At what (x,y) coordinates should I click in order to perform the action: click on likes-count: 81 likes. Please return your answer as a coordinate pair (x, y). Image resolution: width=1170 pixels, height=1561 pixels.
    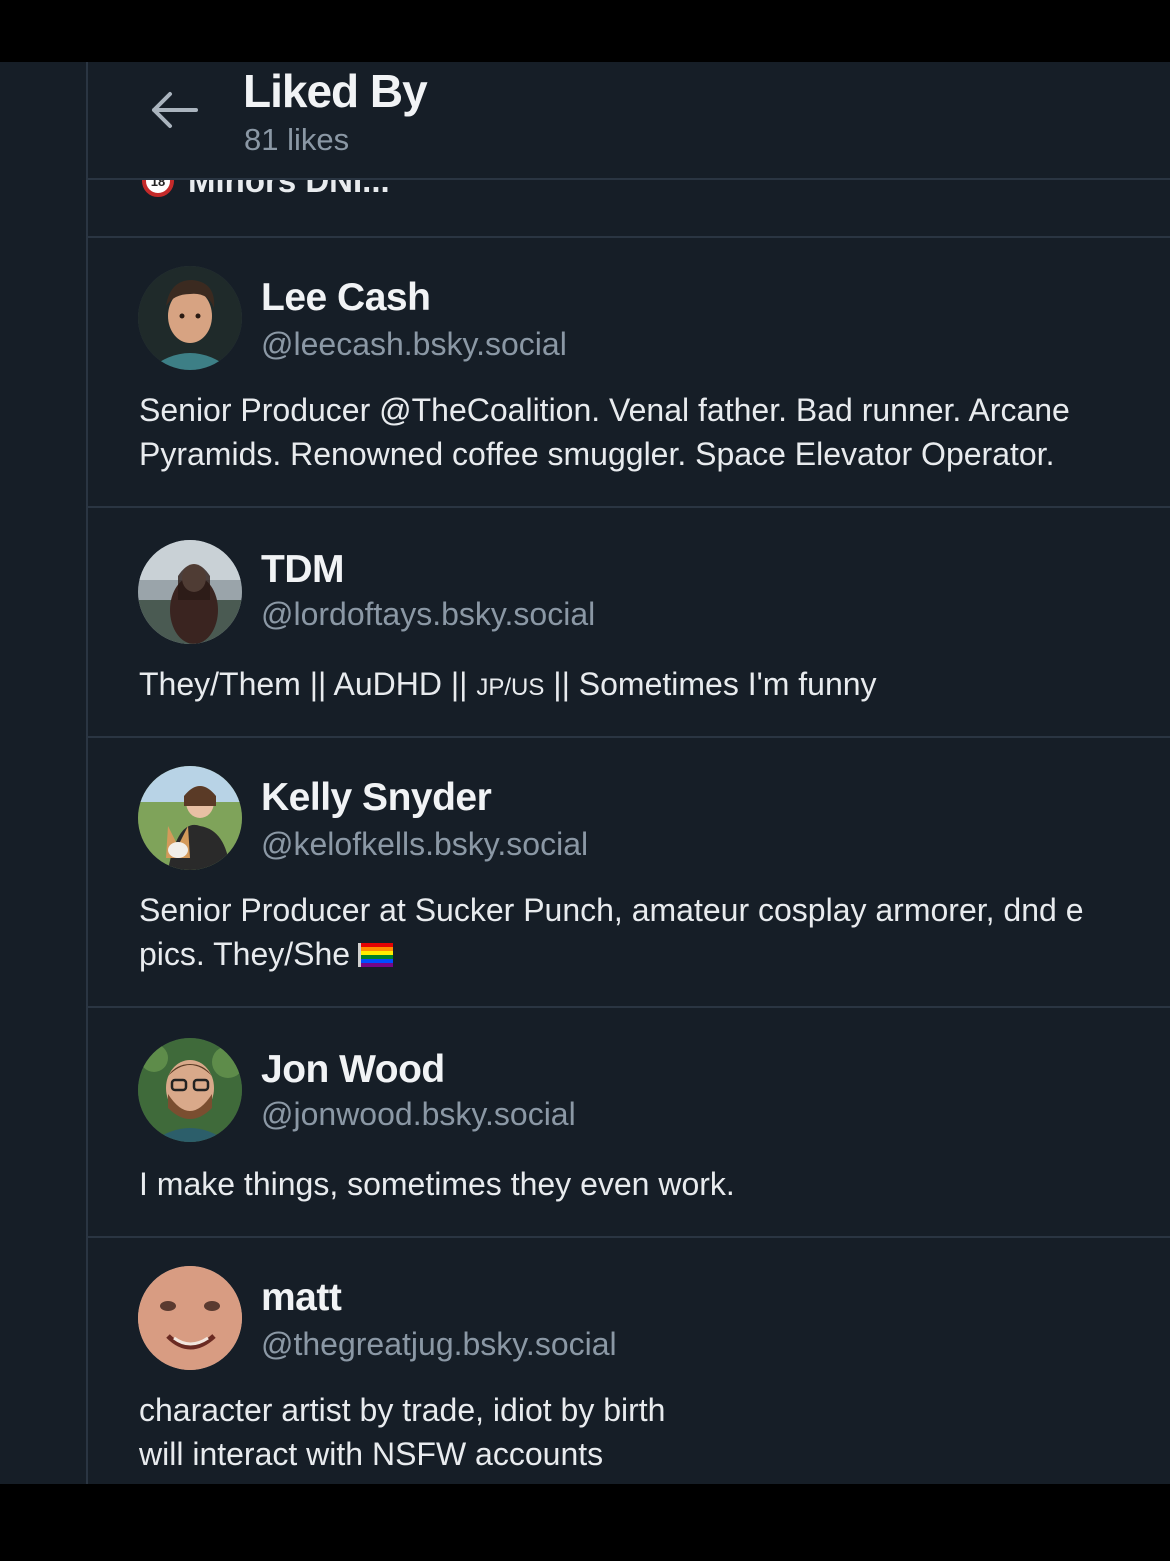
    Looking at the image, I should click on (297, 139).